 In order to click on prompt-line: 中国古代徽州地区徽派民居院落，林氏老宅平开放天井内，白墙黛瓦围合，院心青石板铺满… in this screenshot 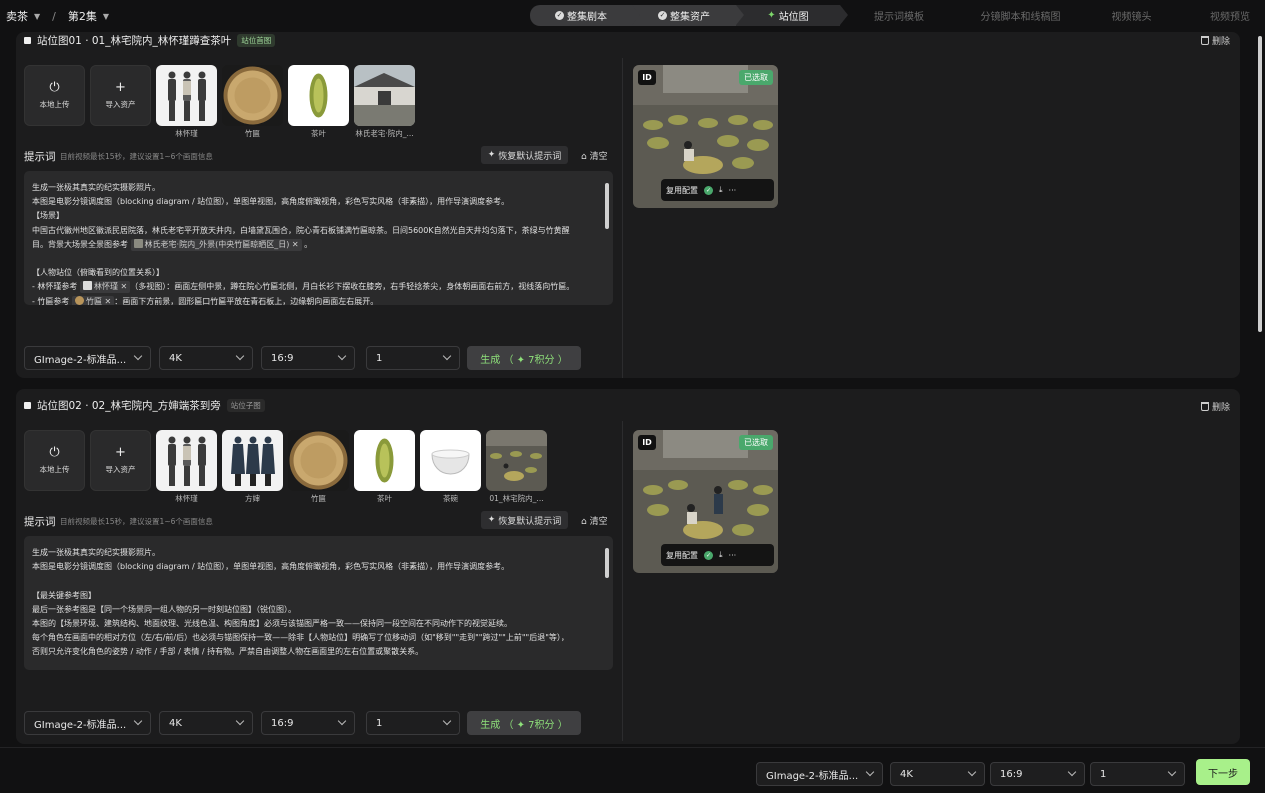, I will do `click(301, 230)`.